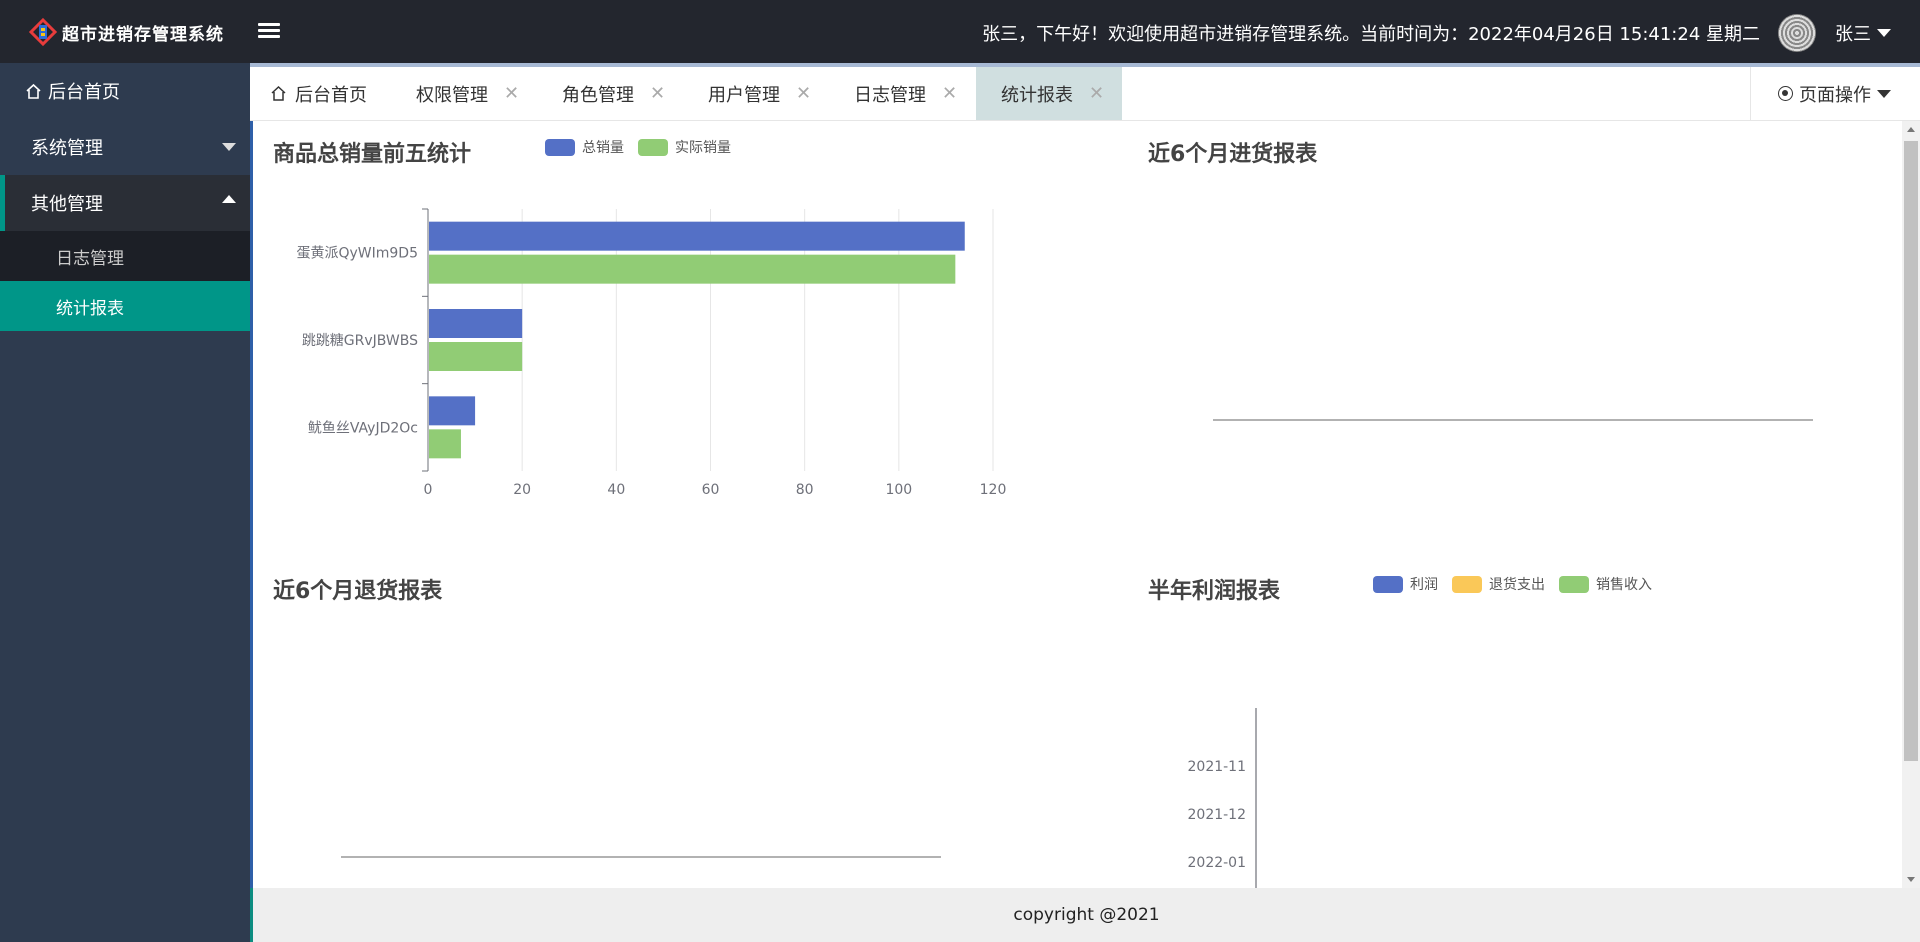 The image size is (1920, 942). Describe the element at coordinates (1233, 154) in the screenshot. I see `chart-title-purchase: 近6个月进货报表` at that location.